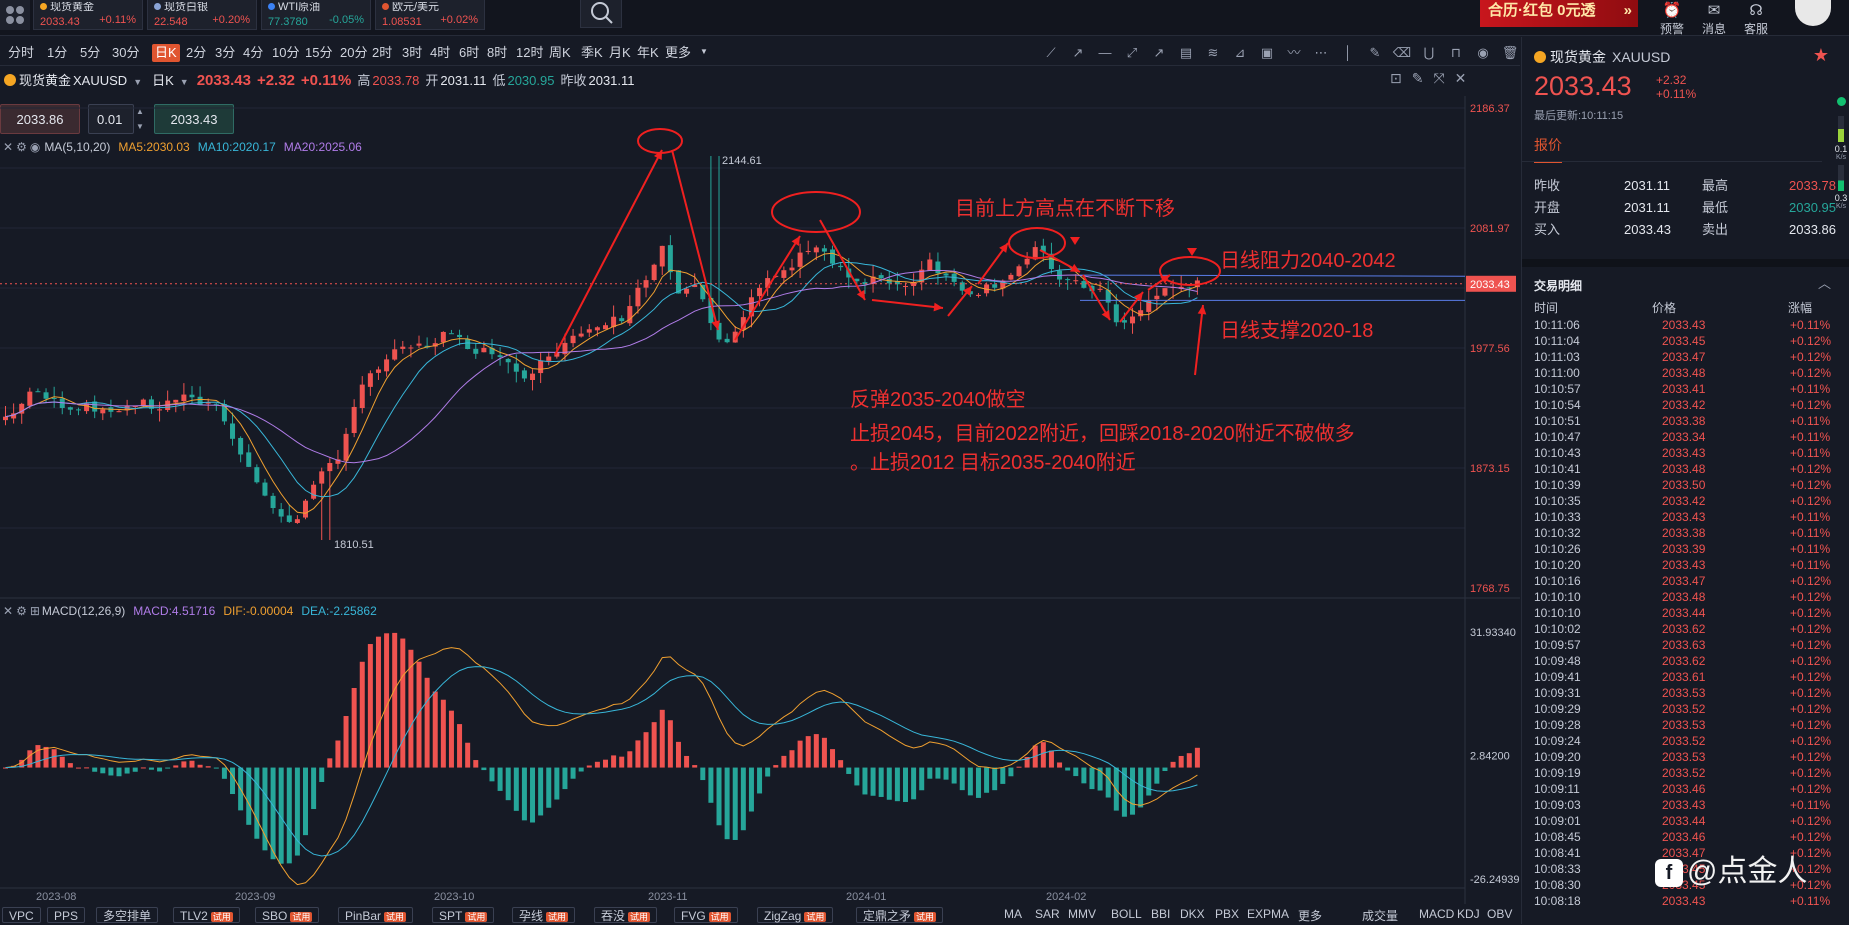  I want to click on eye-icon: ◉, so click(1483, 53).